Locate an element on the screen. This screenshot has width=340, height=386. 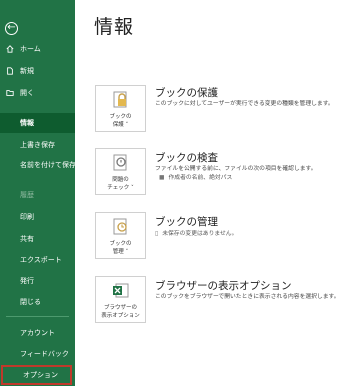
nav-home: ホーム is located at coordinates (37, 49).